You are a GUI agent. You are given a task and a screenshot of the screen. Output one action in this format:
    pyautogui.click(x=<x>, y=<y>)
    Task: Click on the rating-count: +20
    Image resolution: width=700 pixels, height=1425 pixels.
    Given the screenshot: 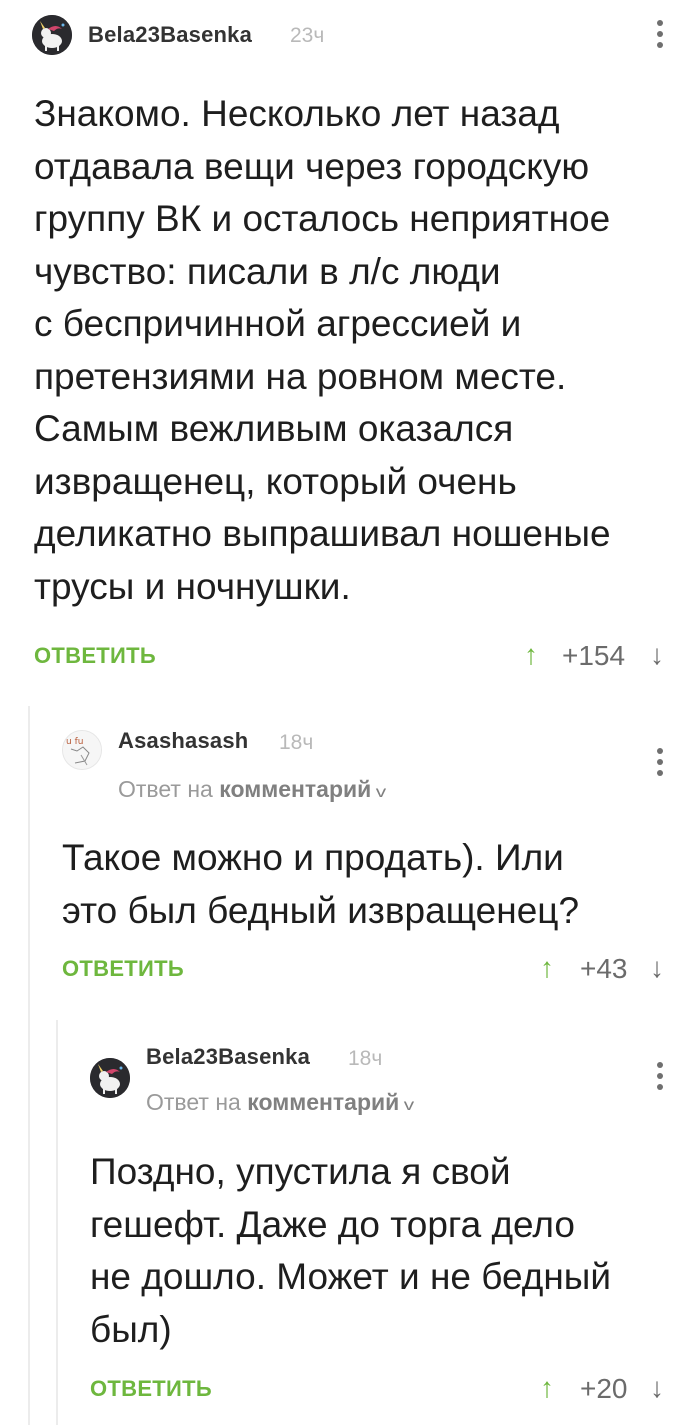 What is the action you would take?
    pyautogui.click(x=604, y=1388)
    